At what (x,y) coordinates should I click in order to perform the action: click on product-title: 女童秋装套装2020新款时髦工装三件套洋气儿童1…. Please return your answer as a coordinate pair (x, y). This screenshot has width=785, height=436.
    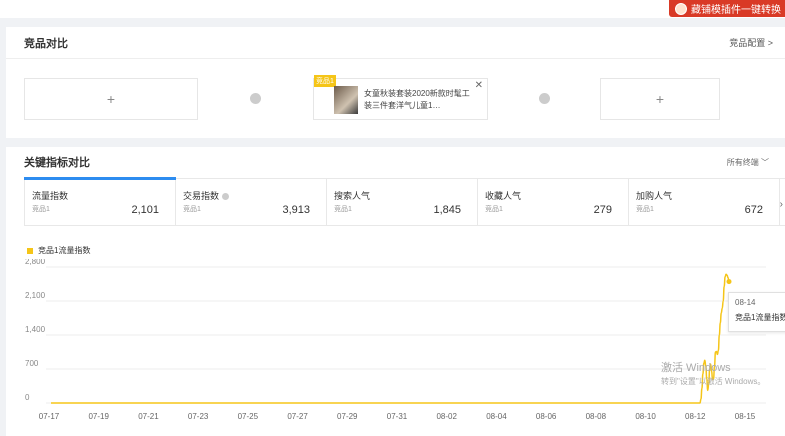
    Looking at the image, I should click on (417, 99).